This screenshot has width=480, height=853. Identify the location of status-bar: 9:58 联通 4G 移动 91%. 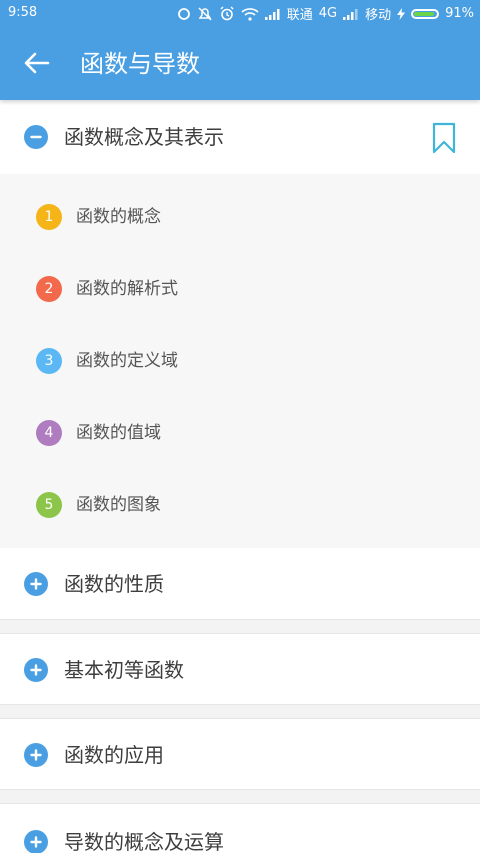
(240, 14).